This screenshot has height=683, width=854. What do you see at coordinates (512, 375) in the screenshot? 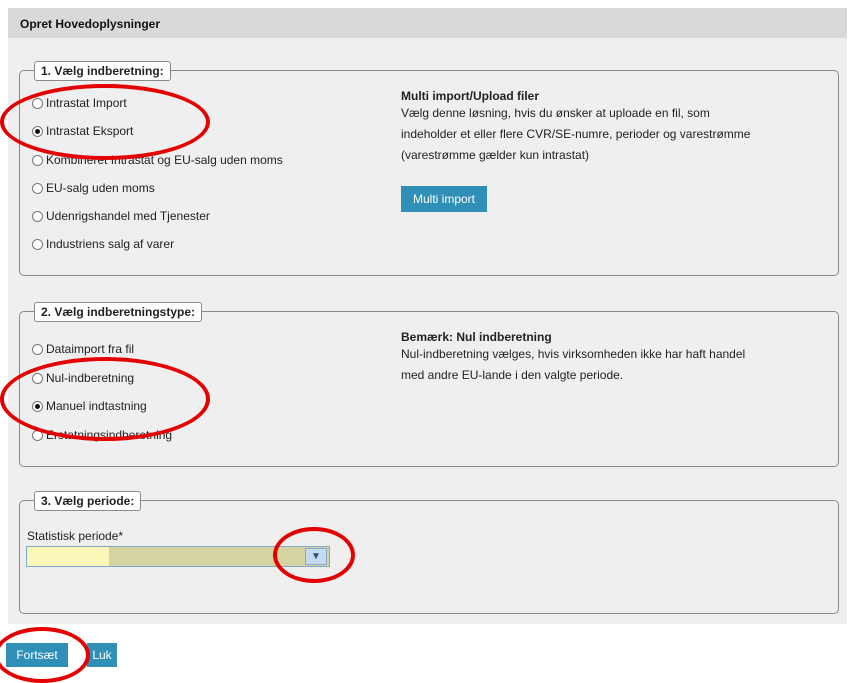
I see `info-line: med andre EU-lande i den valgte periode.` at bounding box center [512, 375].